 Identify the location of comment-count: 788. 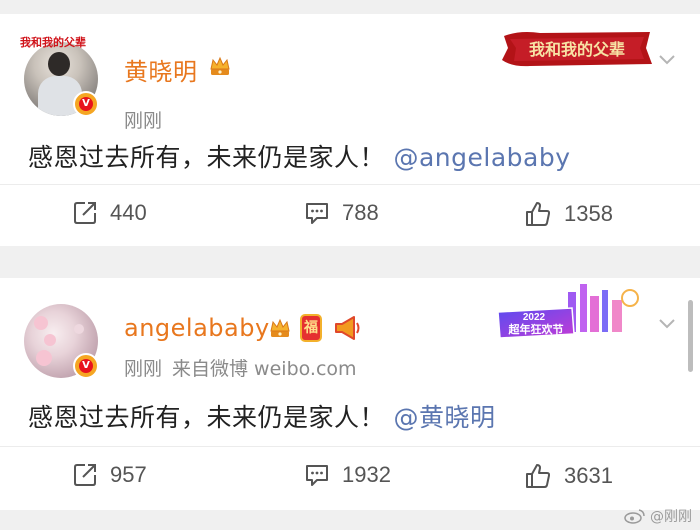
(360, 212).